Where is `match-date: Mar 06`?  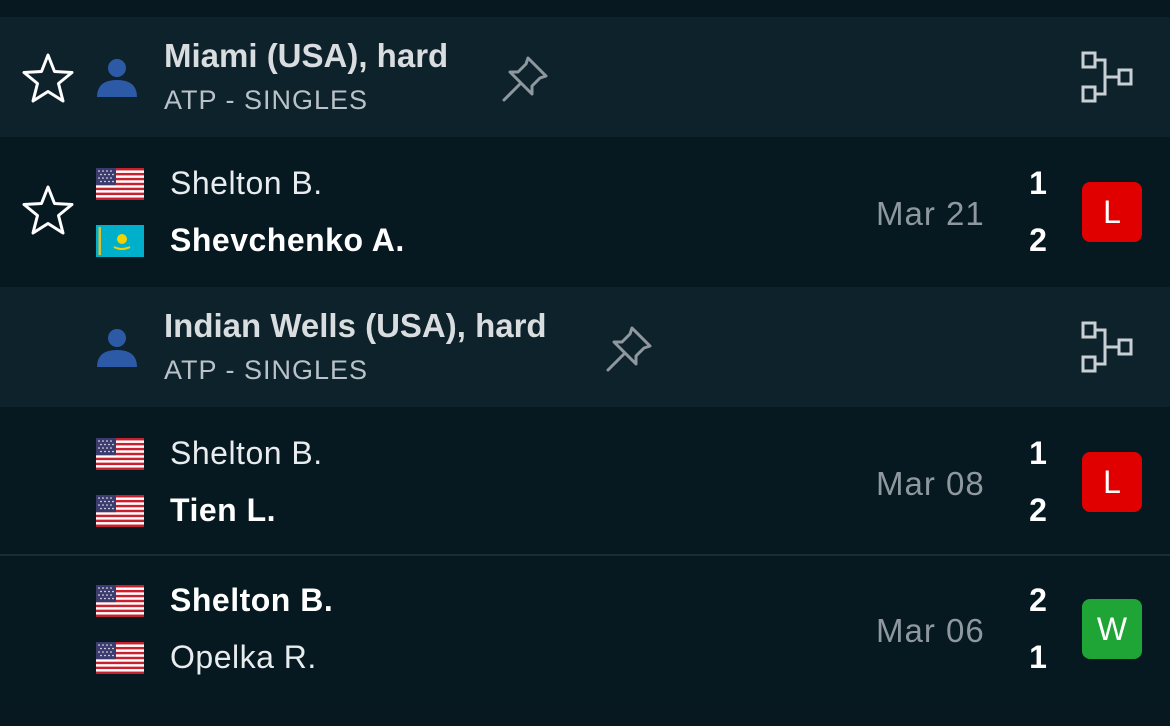
match-date: Mar 06 is located at coordinates (930, 630).